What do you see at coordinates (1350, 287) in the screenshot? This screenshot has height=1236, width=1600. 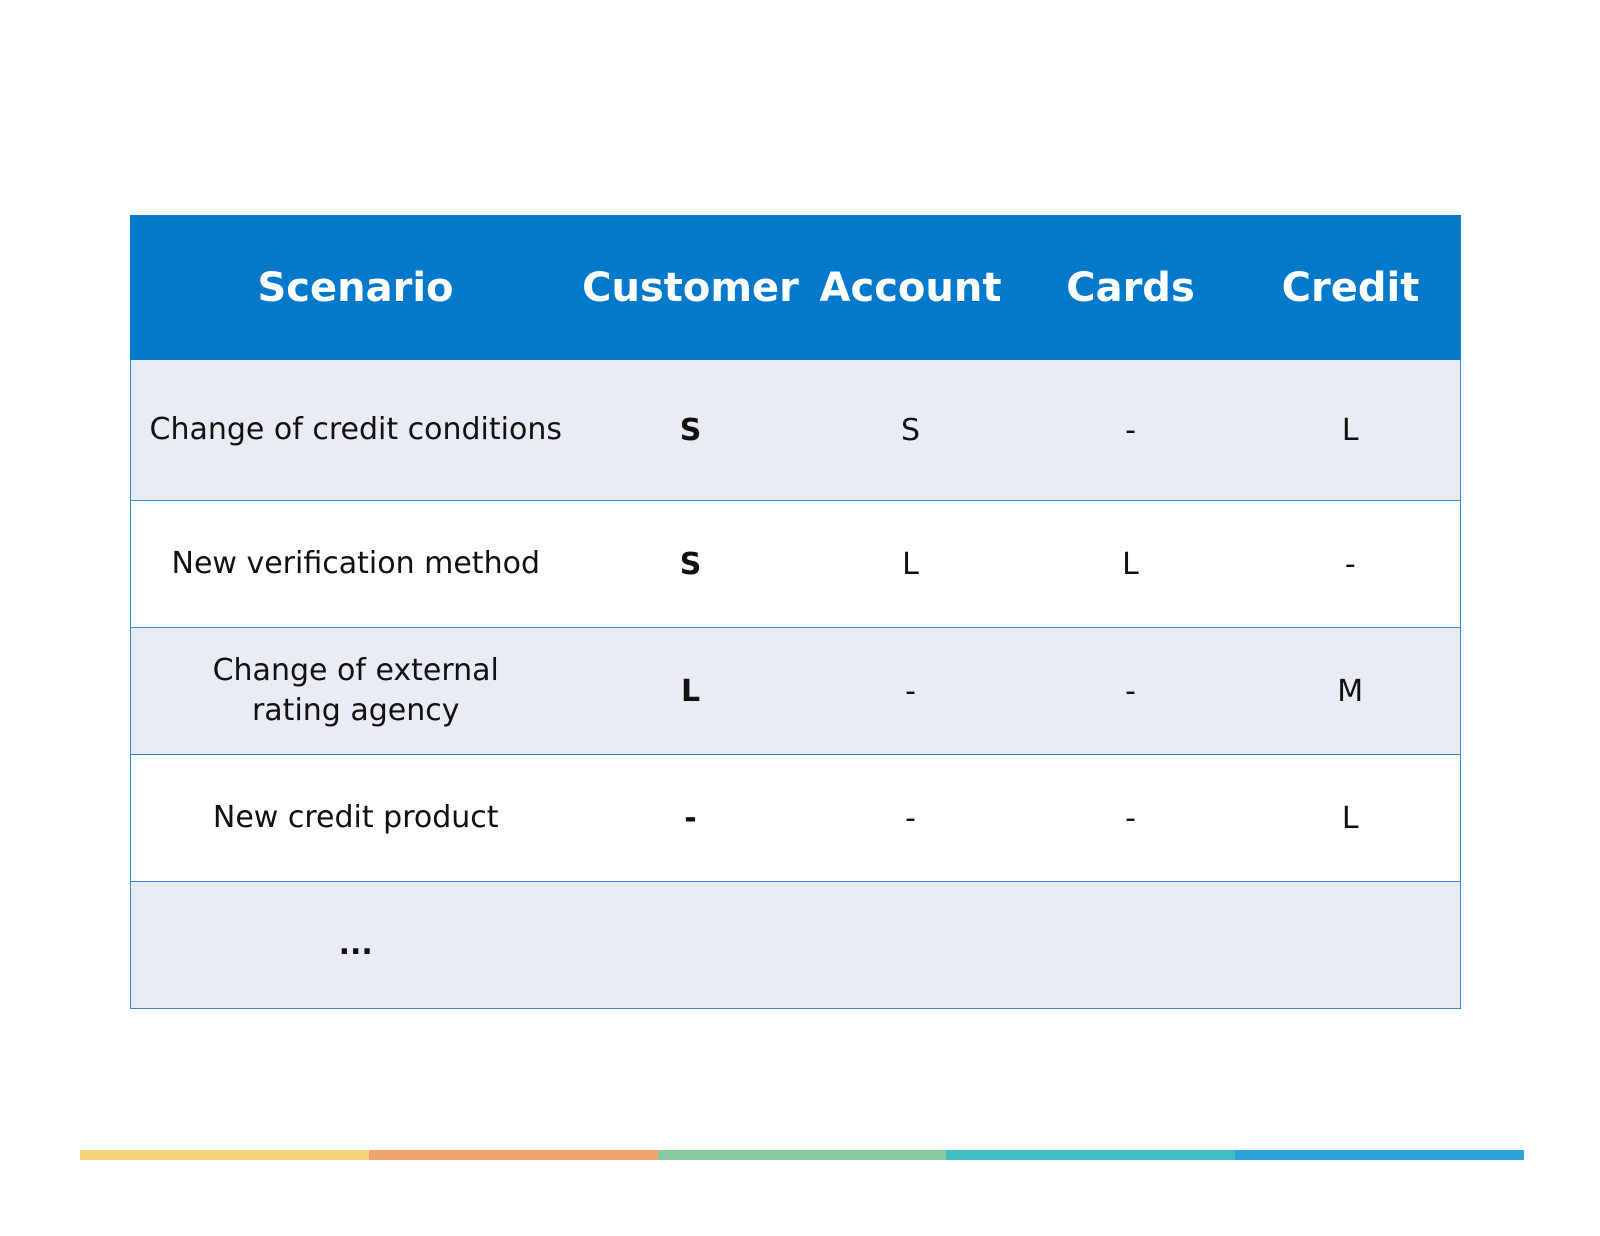 I see `header-credit: Credit` at bounding box center [1350, 287].